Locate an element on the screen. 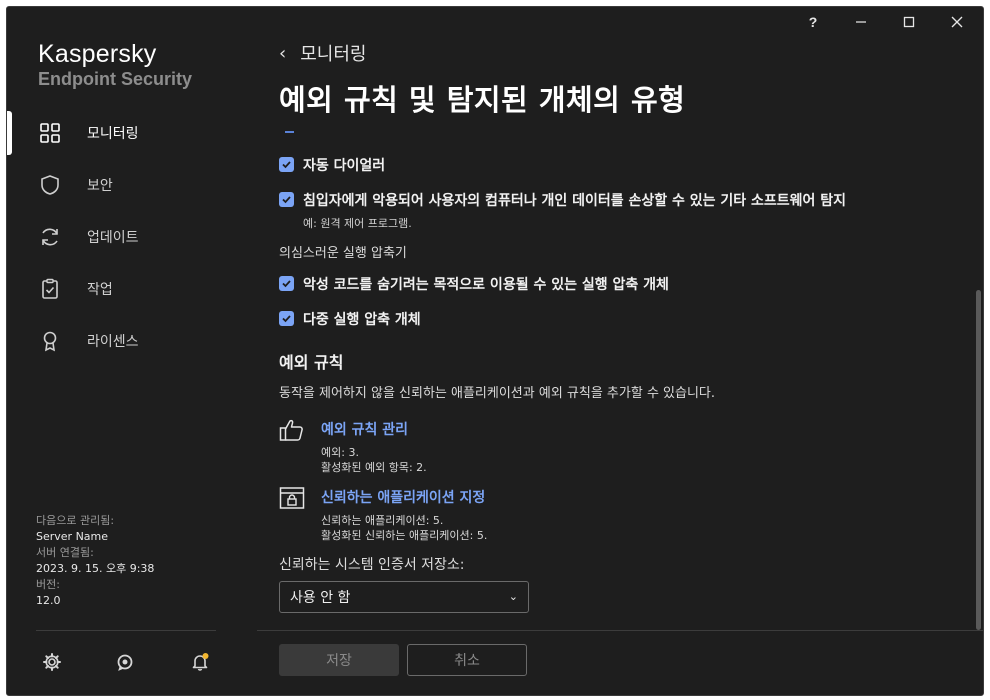  trusted-apps-link: 신뢰하는 애플리케이션 지정 is located at coordinates (404, 497).